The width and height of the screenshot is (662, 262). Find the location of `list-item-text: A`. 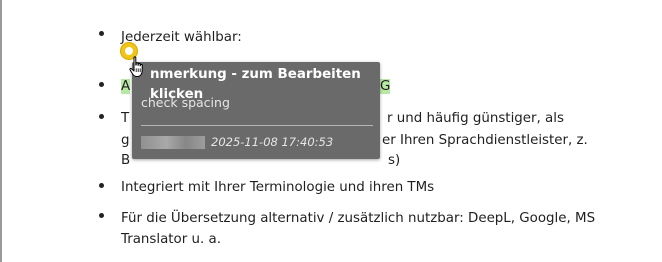

list-item-text: A is located at coordinates (126, 87).